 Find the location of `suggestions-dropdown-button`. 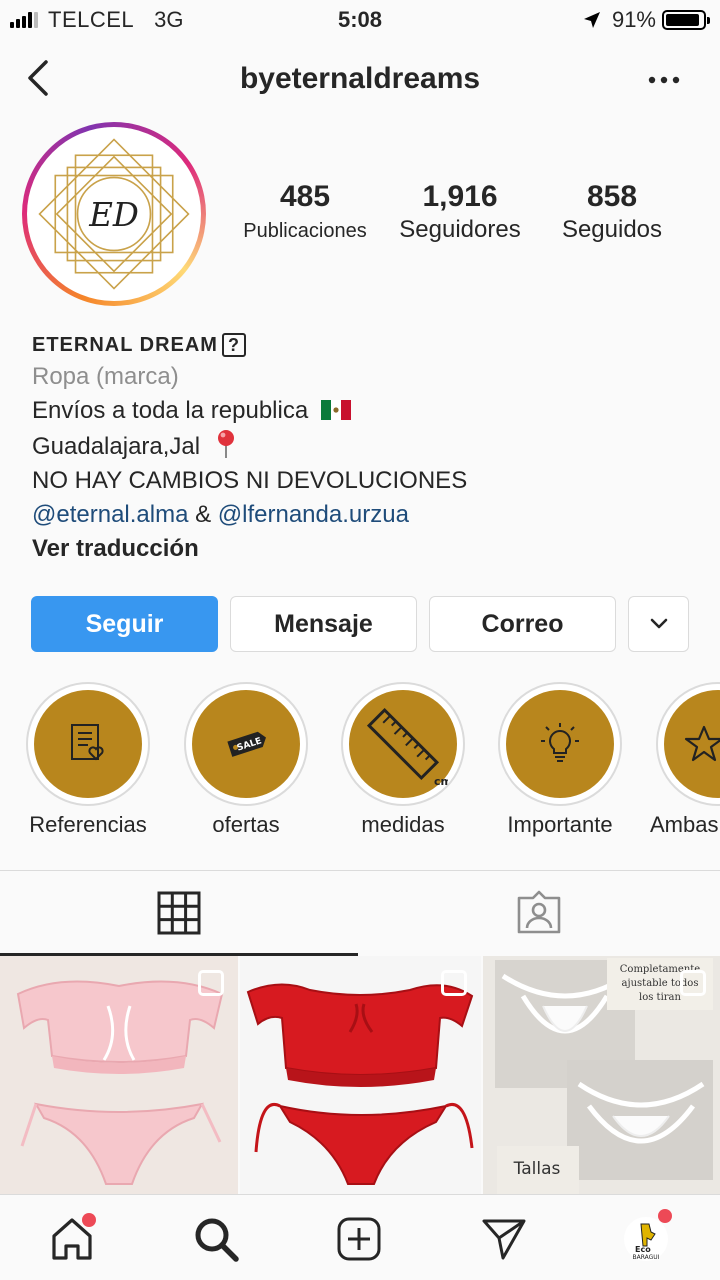

suggestions-dropdown-button is located at coordinates (658, 624).